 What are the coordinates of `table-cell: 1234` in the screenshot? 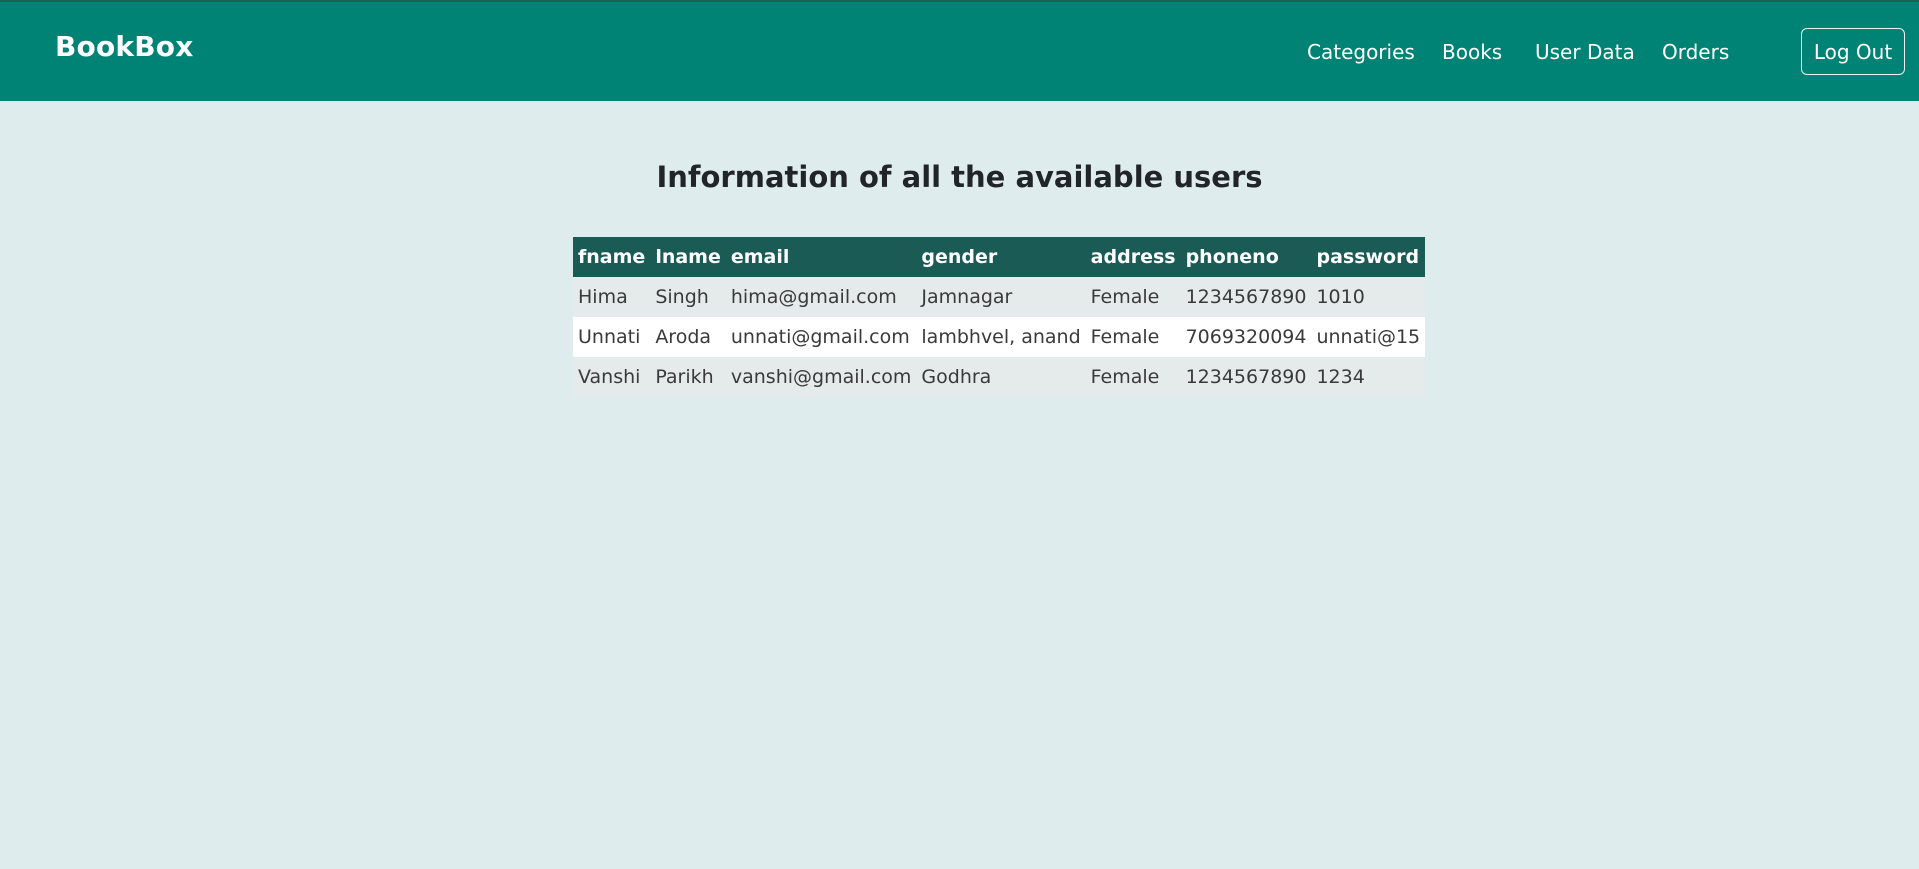 It's located at (1368, 377).